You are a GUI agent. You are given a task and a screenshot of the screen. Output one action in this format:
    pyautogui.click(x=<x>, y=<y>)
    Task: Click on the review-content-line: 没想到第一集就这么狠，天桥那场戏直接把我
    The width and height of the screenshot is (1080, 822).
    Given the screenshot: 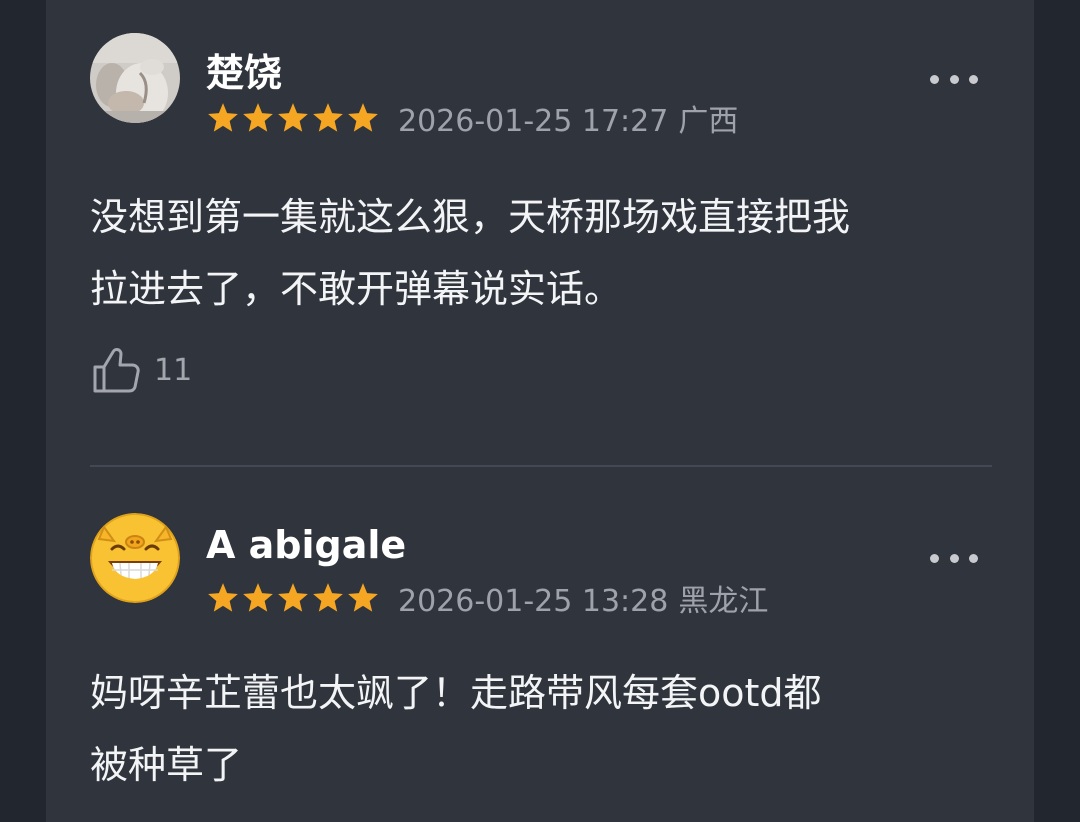 What is the action you would take?
    pyautogui.click(x=470, y=217)
    